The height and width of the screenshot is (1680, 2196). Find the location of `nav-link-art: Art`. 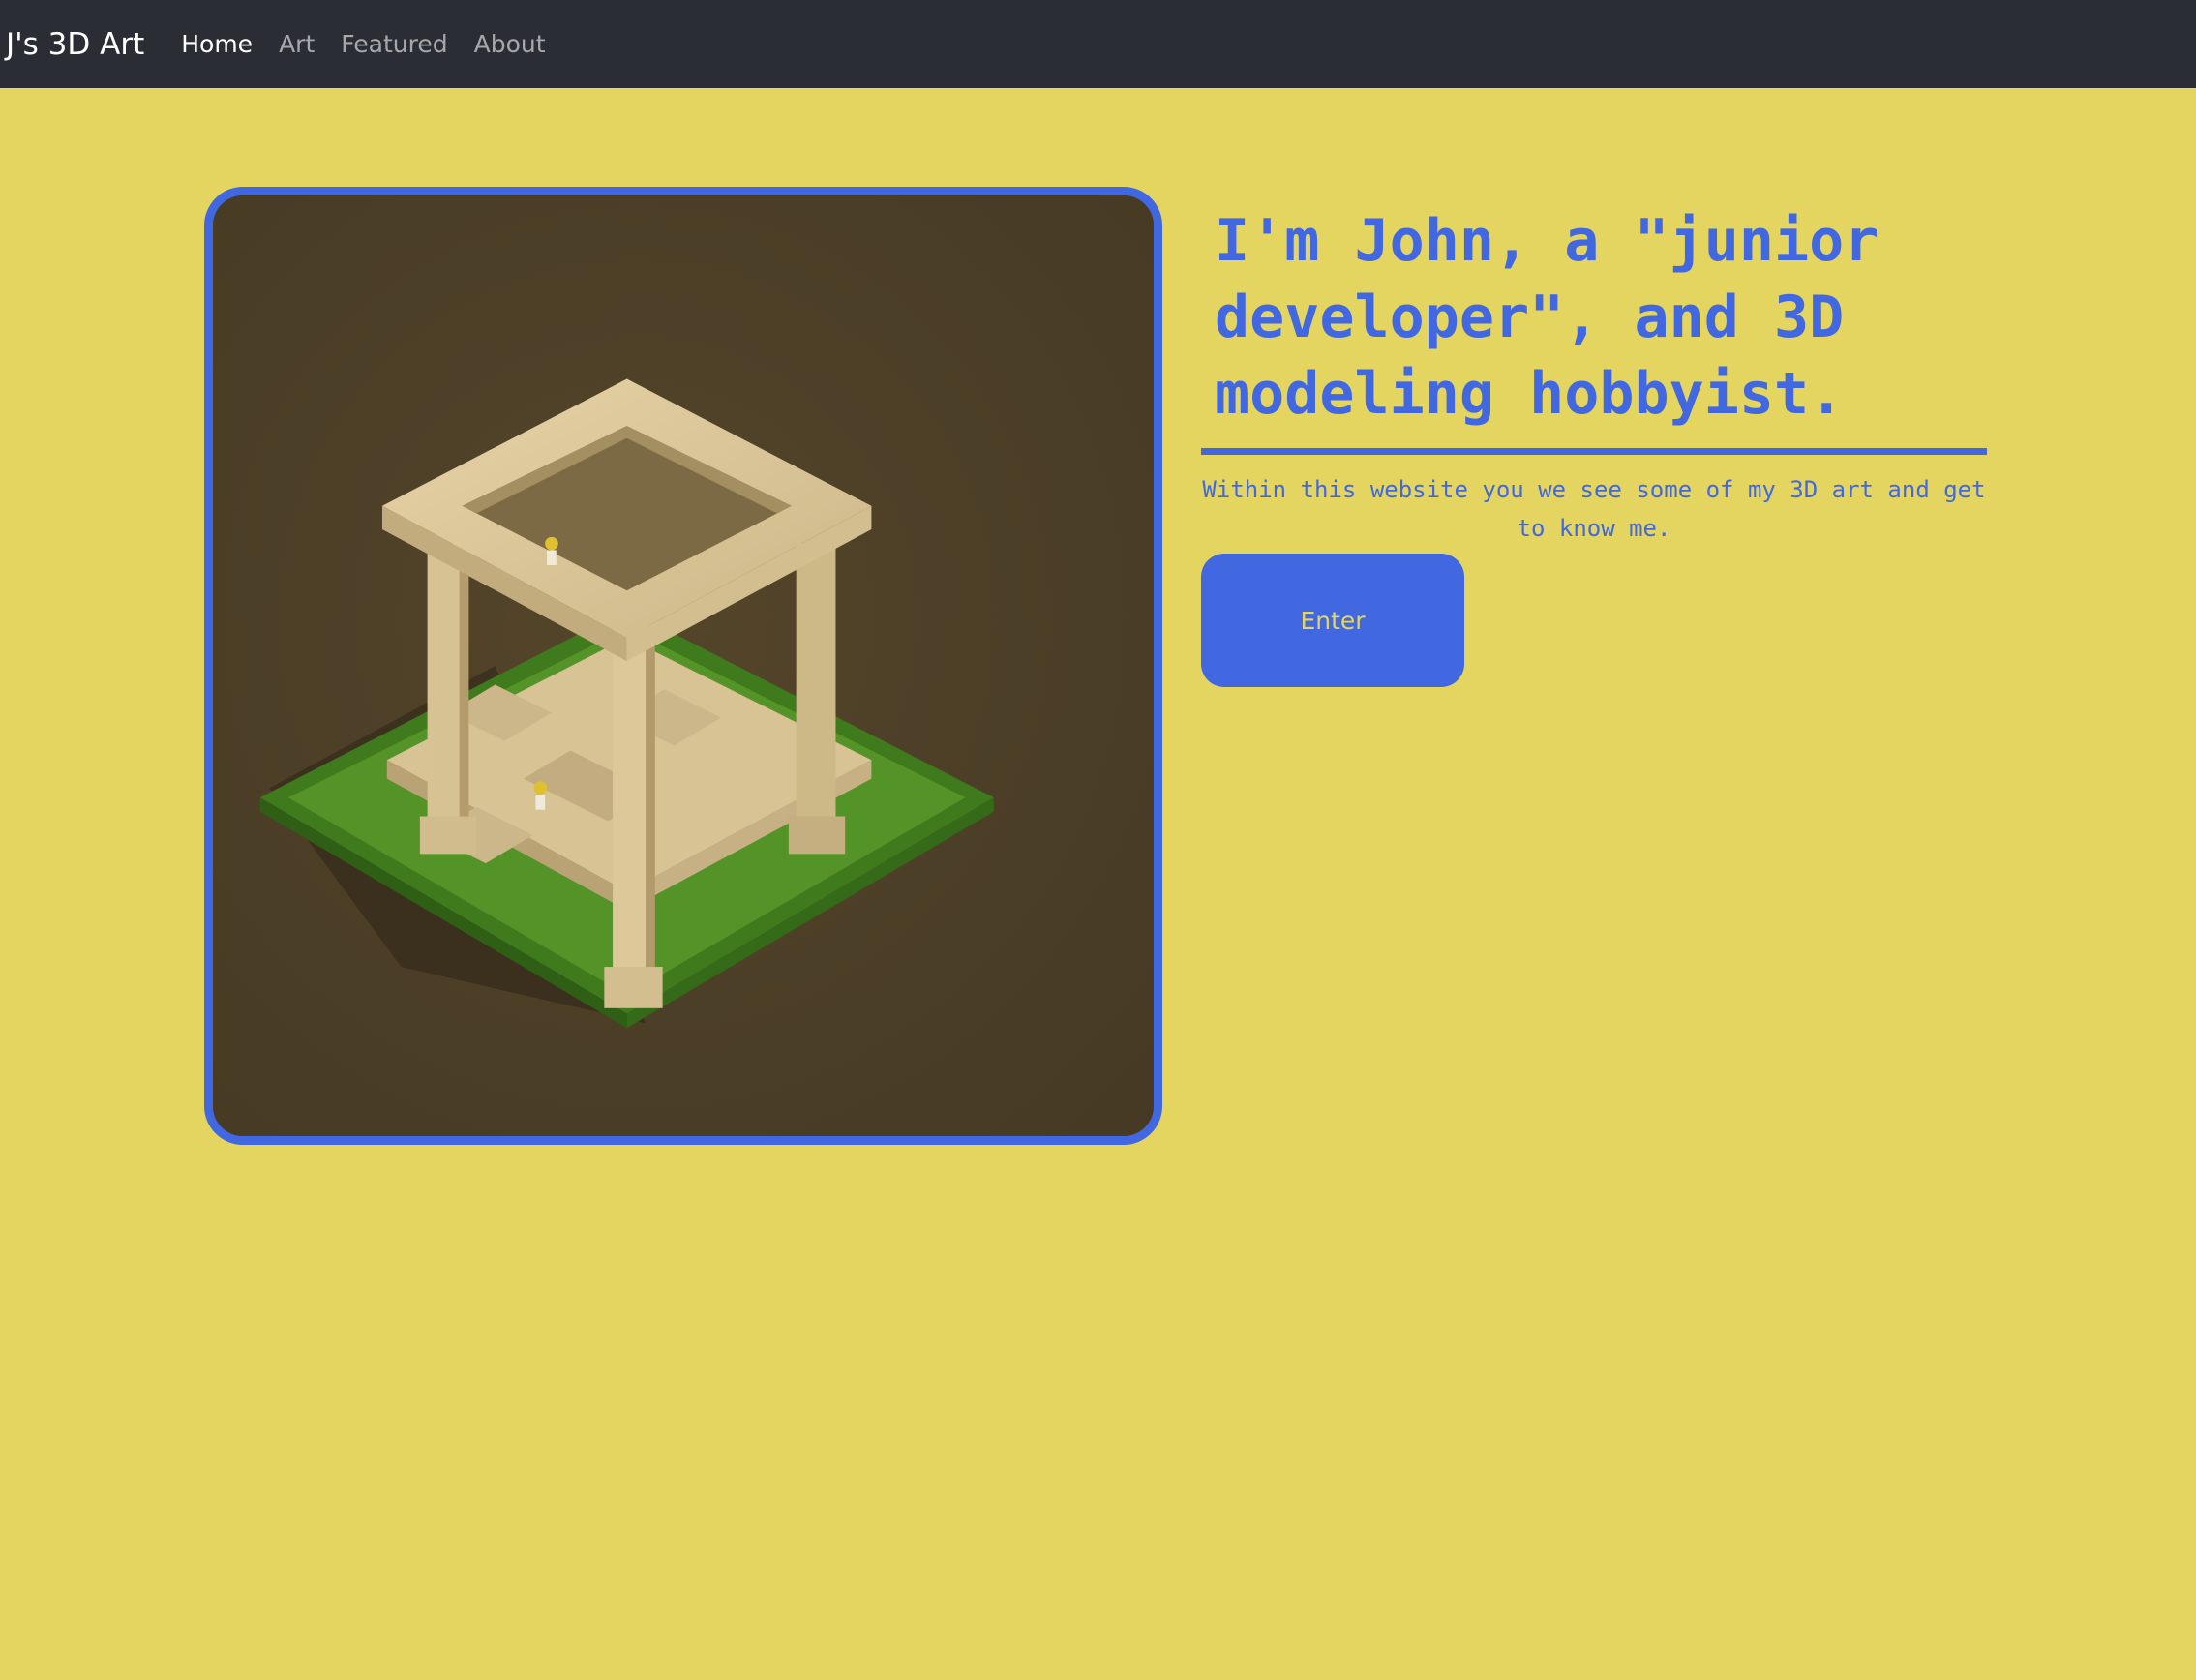

nav-link-art: Art is located at coordinates (297, 44).